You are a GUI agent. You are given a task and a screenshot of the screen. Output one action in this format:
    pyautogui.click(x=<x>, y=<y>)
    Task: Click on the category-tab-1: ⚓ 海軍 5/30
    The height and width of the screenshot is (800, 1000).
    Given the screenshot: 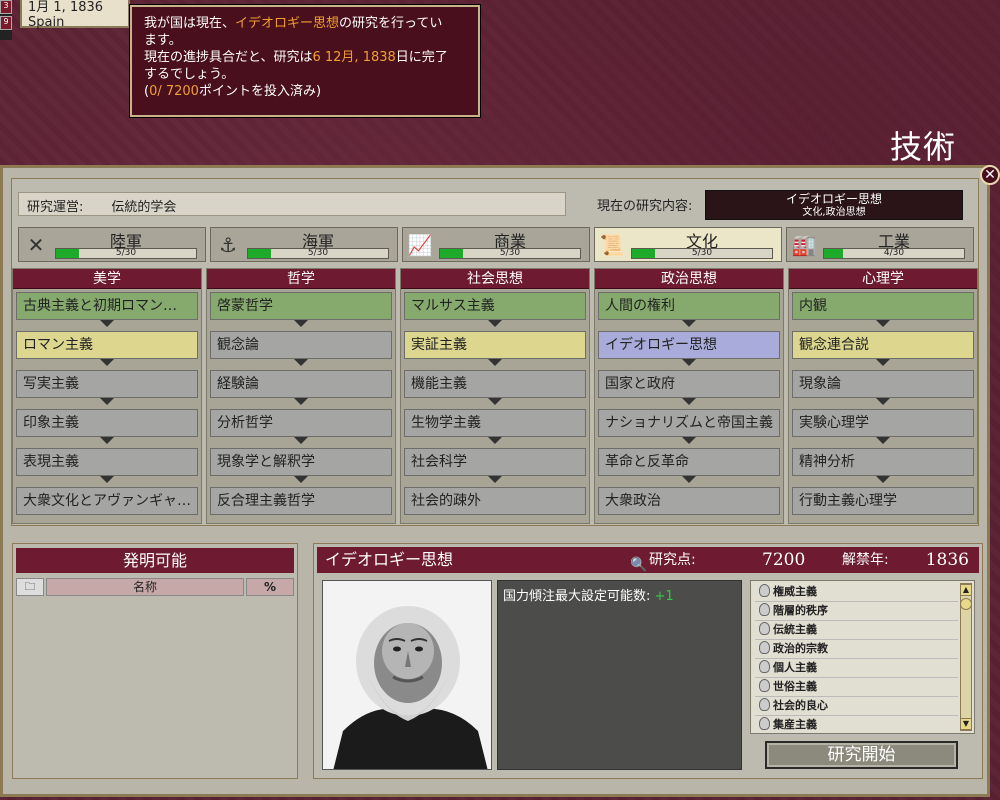 What is the action you would take?
    pyautogui.click(x=304, y=244)
    